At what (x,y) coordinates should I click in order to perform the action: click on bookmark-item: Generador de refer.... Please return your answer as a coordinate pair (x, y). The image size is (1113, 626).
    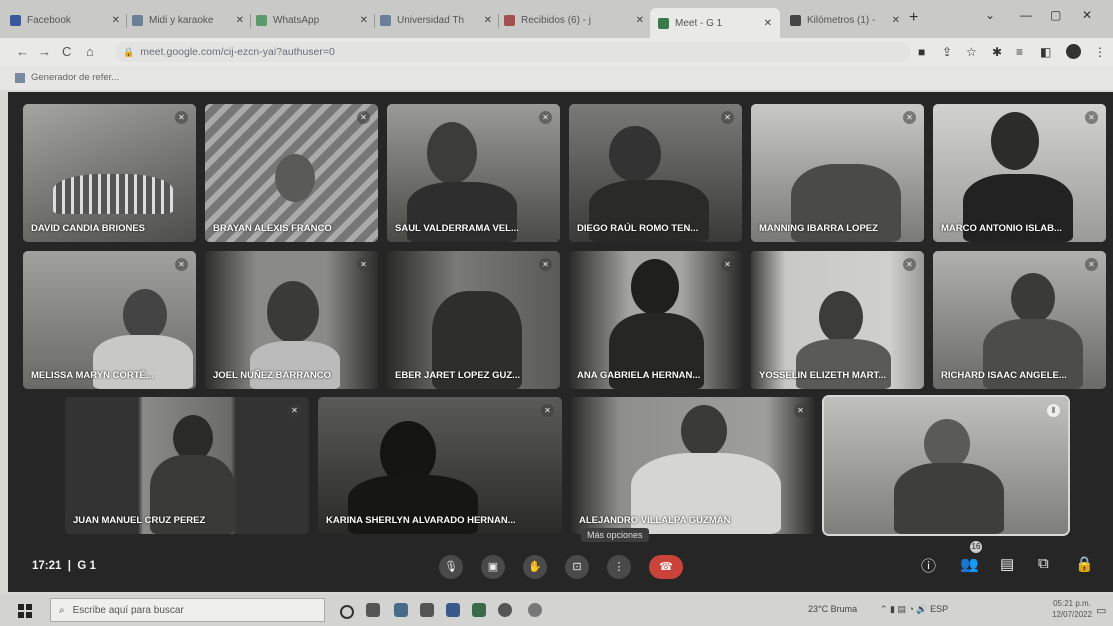
    Looking at the image, I should click on (67, 77).